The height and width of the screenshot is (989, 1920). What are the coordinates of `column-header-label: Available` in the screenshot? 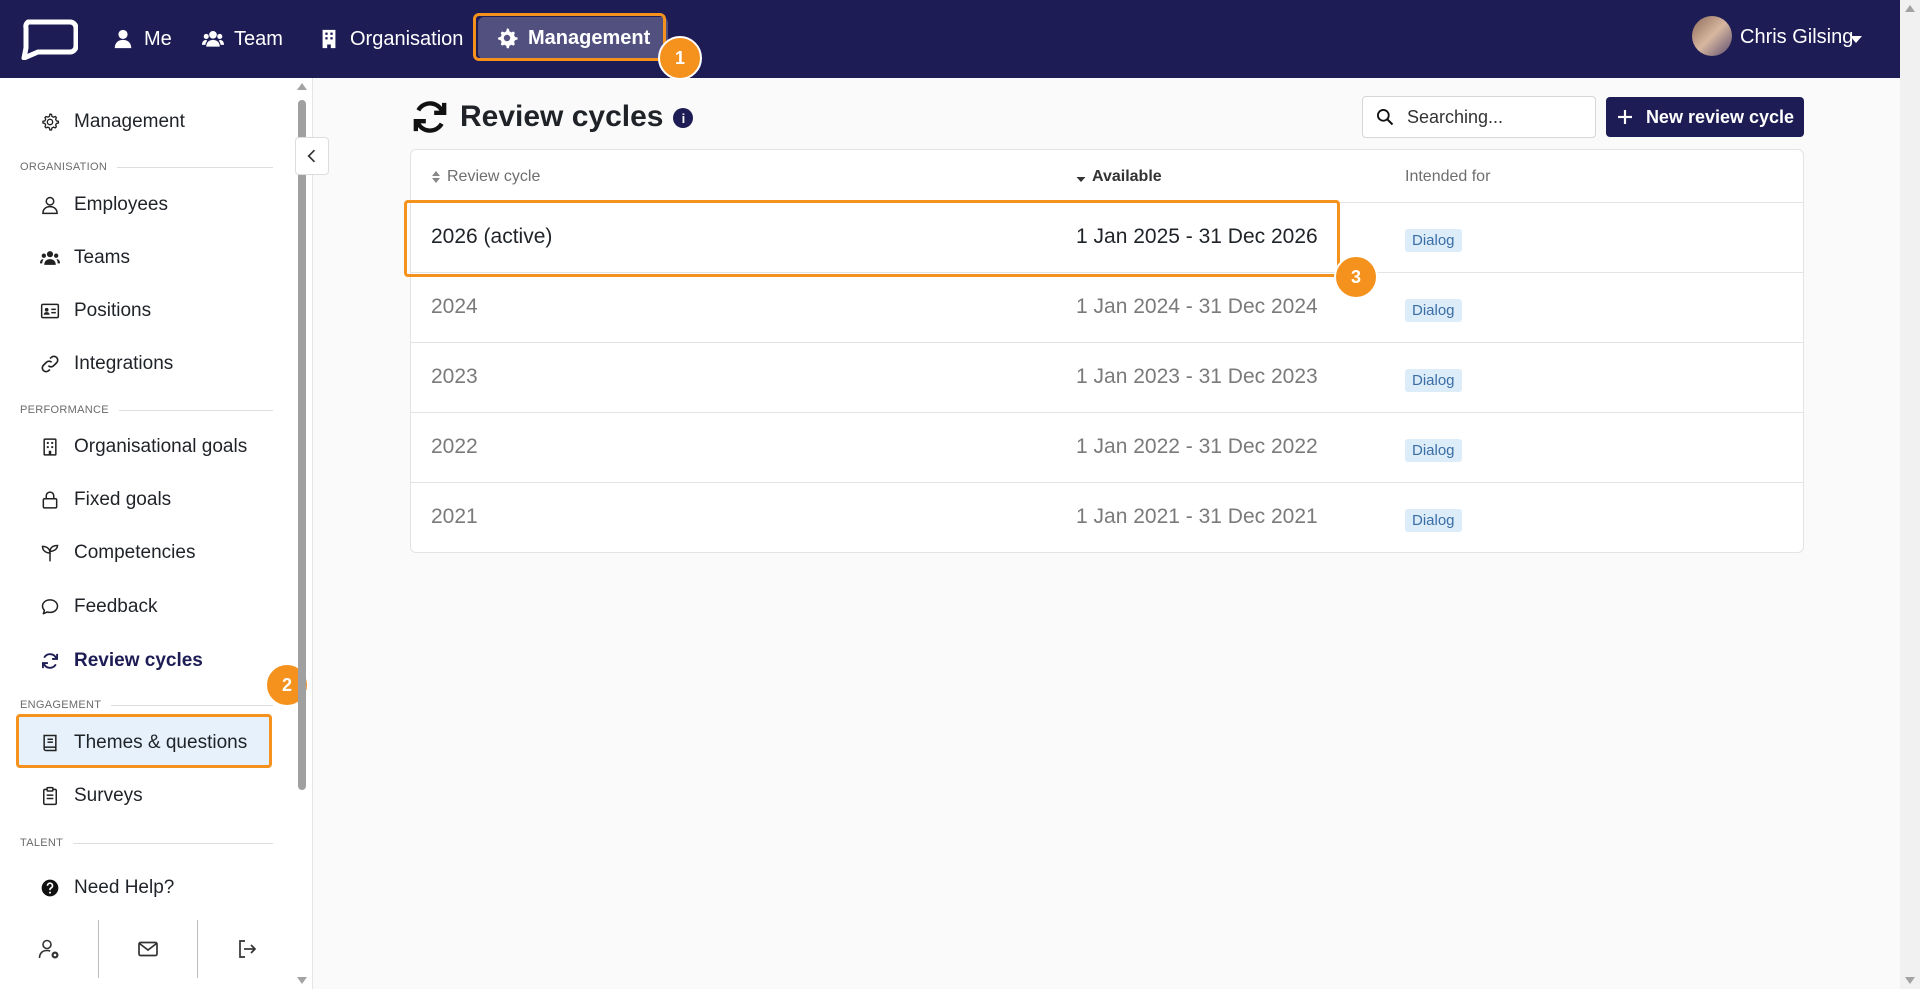 It's located at (1127, 176).